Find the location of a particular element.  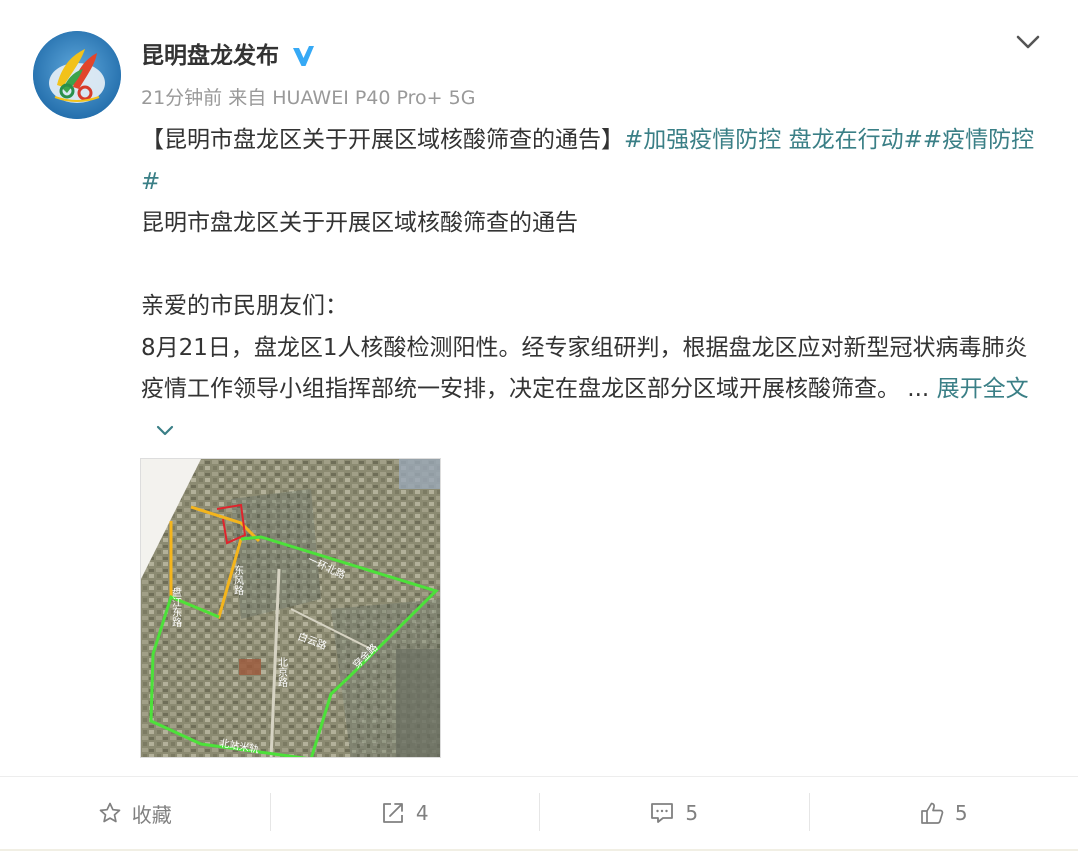

post-image-map: 一环北路 盘江东路 白云路 北京路 北站米轨 东风路 穿金路 is located at coordinates (290, 608).